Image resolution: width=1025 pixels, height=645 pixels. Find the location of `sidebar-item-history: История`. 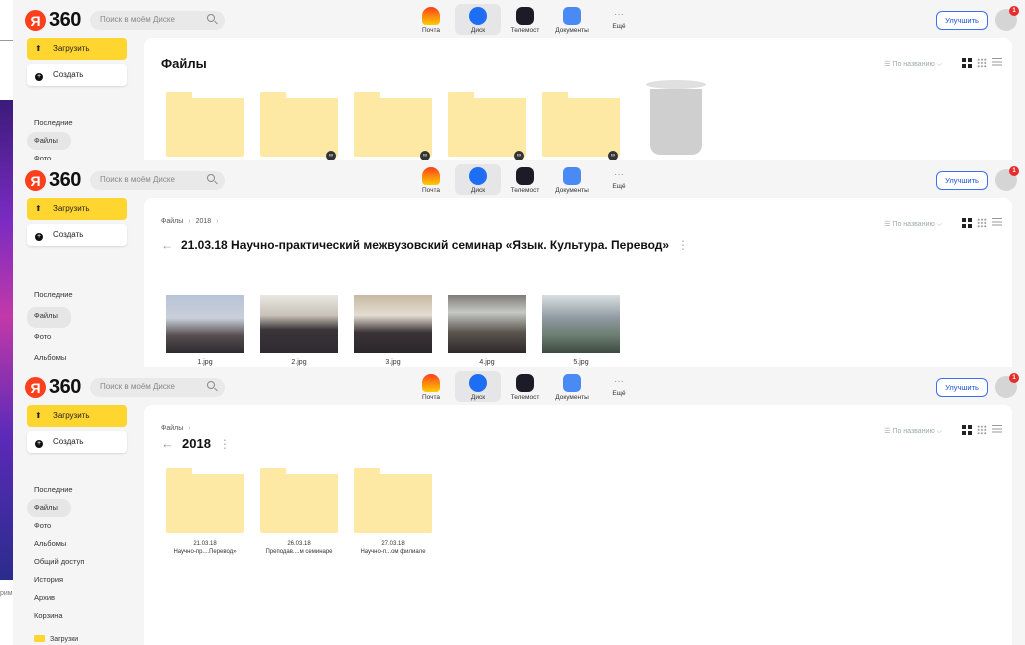

sidebar-item-history: История is located at coordinates (77, 580).